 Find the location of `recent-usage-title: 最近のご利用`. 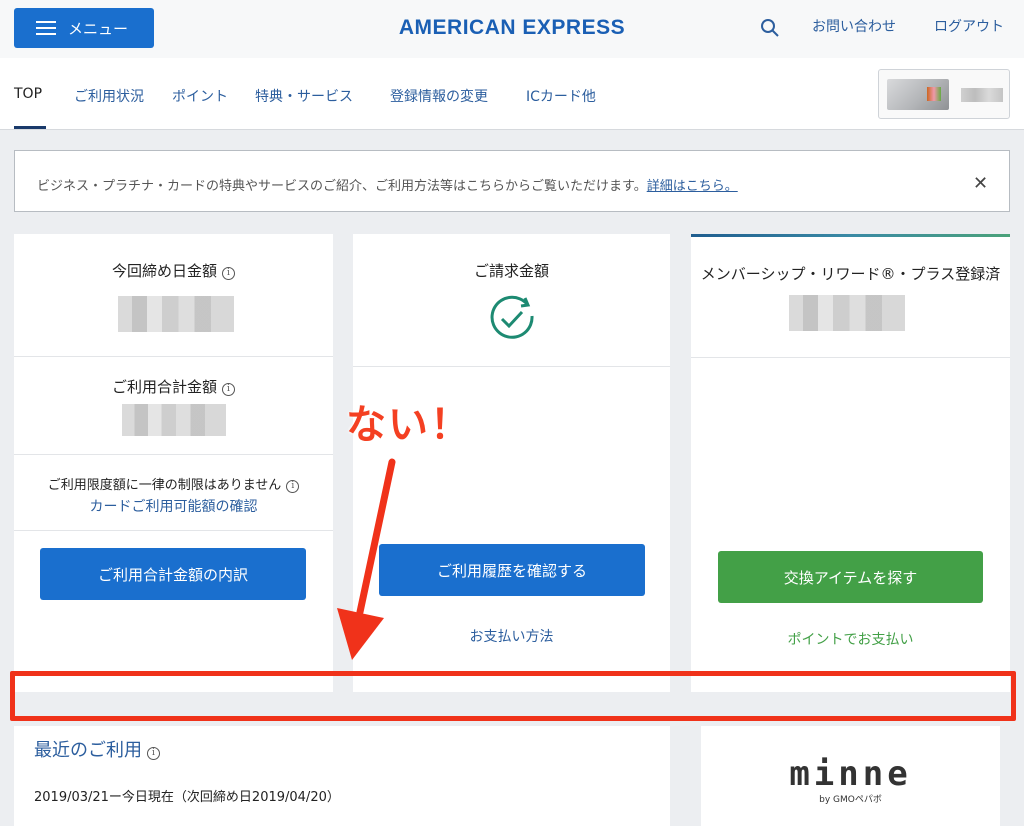

recent-usage-title: 最近のご利用 is located at coordinates (88, 750).